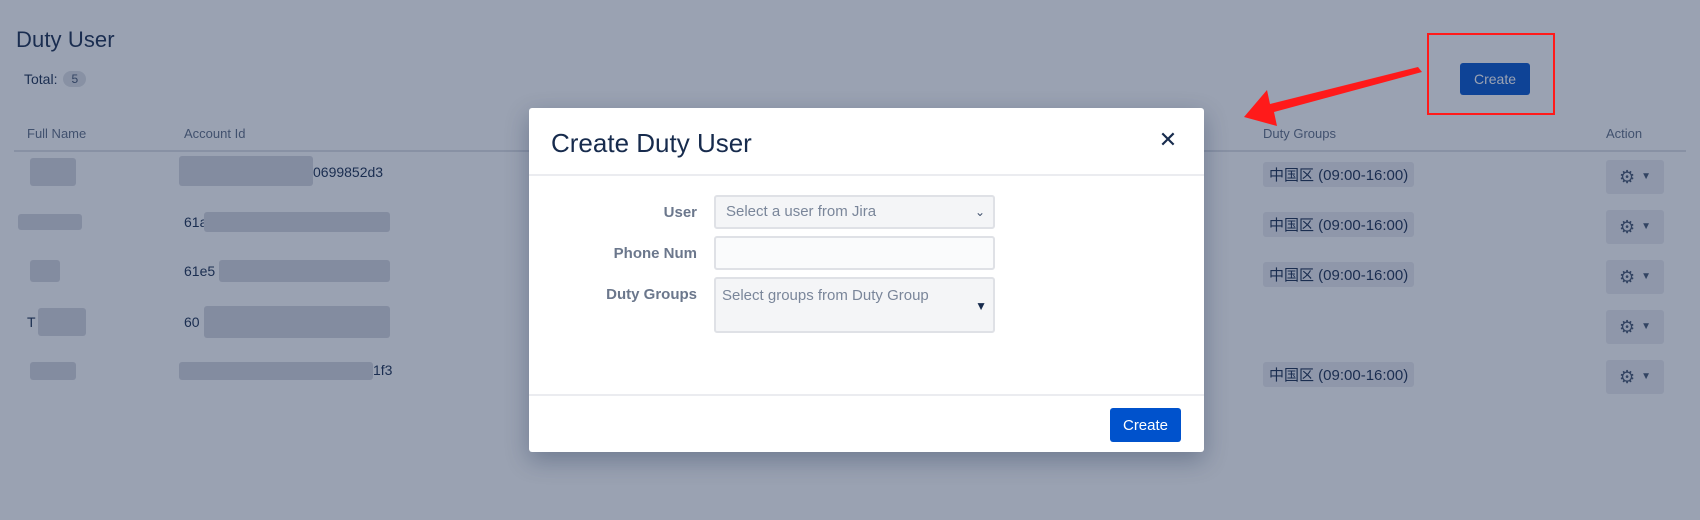 The height and width of the screenshot is (520, 1700). I want to click on duty-groups-select: Select groups from Duty Group ▼, so click(854, 305).